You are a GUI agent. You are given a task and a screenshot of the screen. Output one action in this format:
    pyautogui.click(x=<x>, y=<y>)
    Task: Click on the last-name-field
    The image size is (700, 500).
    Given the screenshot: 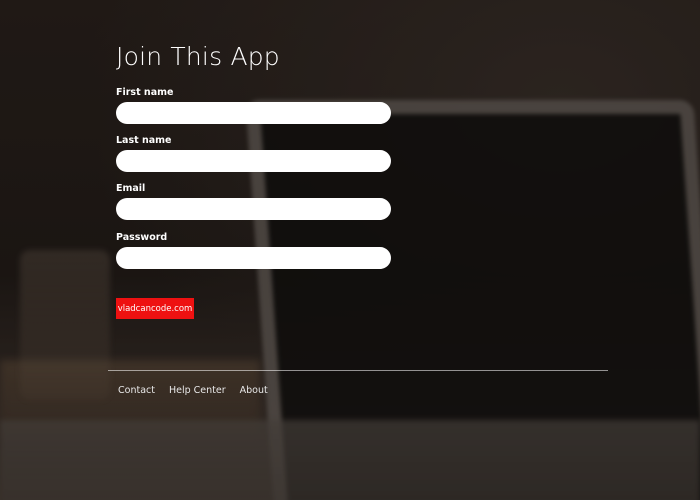 What is the action you would take?
    pyautogui.click(x=253, y=161)
    